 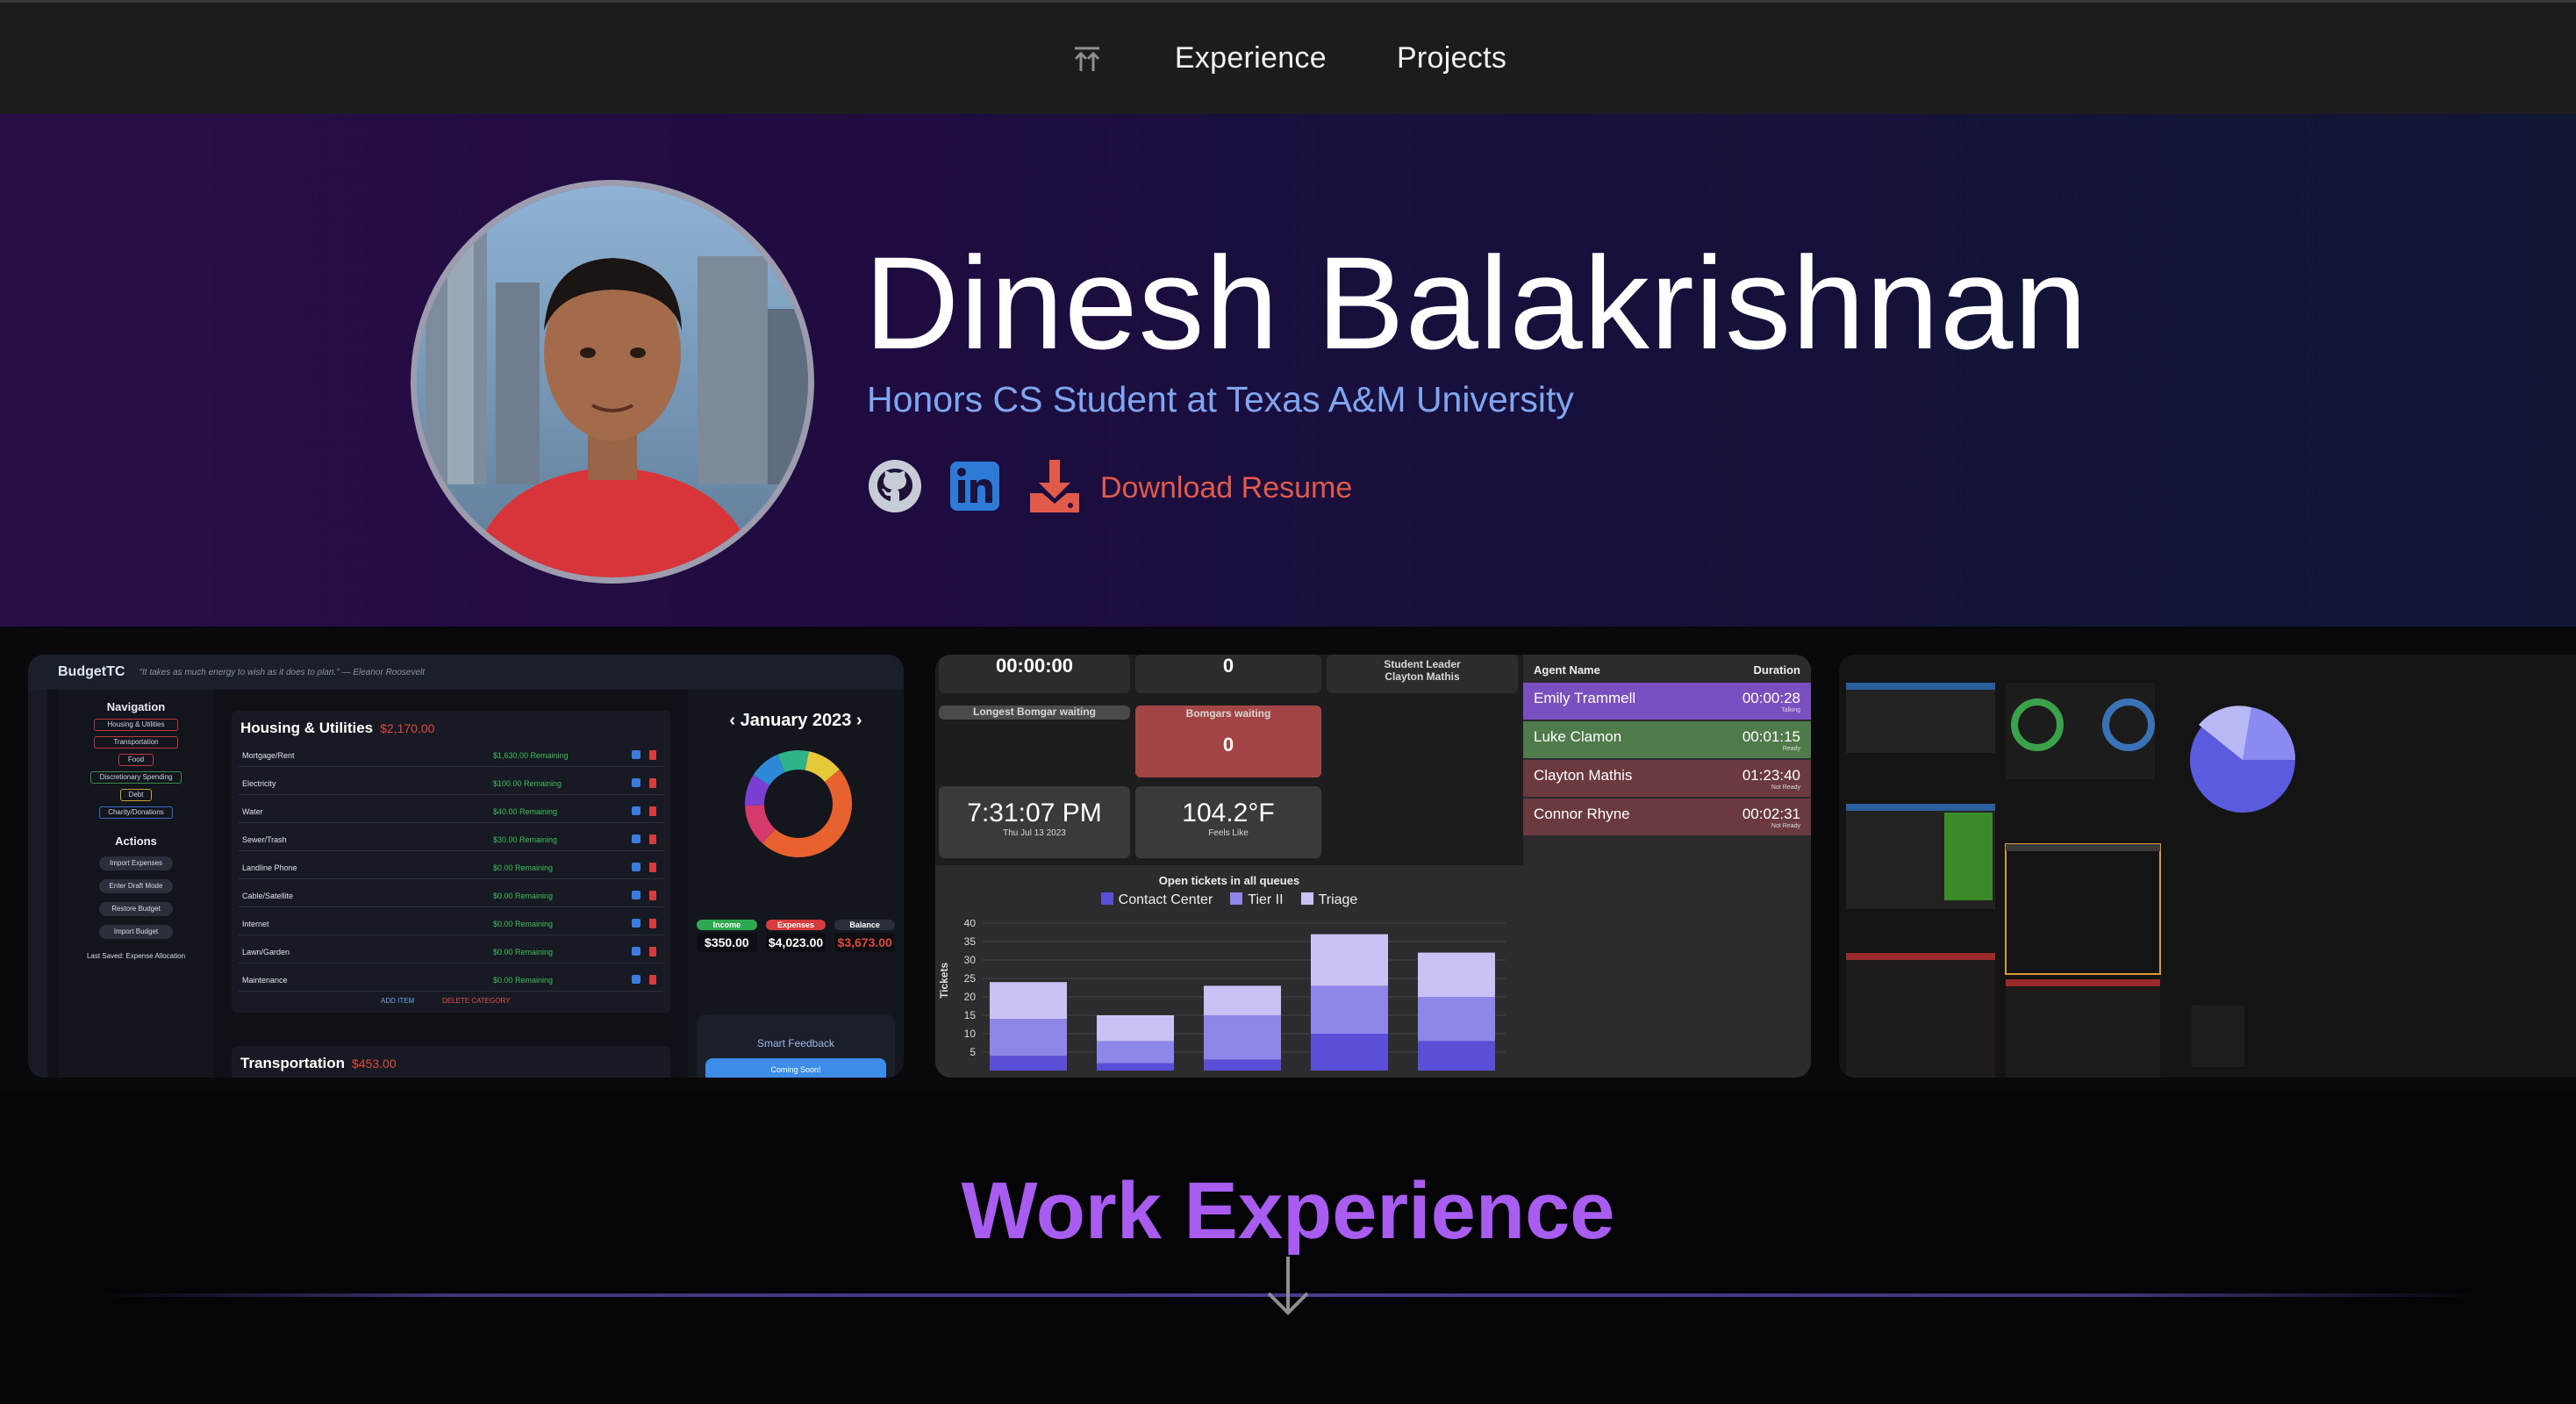 What do you see at coordinates (612, 382) in the screenshot?
I see `profile-photo` at bounding box center [612, 382].